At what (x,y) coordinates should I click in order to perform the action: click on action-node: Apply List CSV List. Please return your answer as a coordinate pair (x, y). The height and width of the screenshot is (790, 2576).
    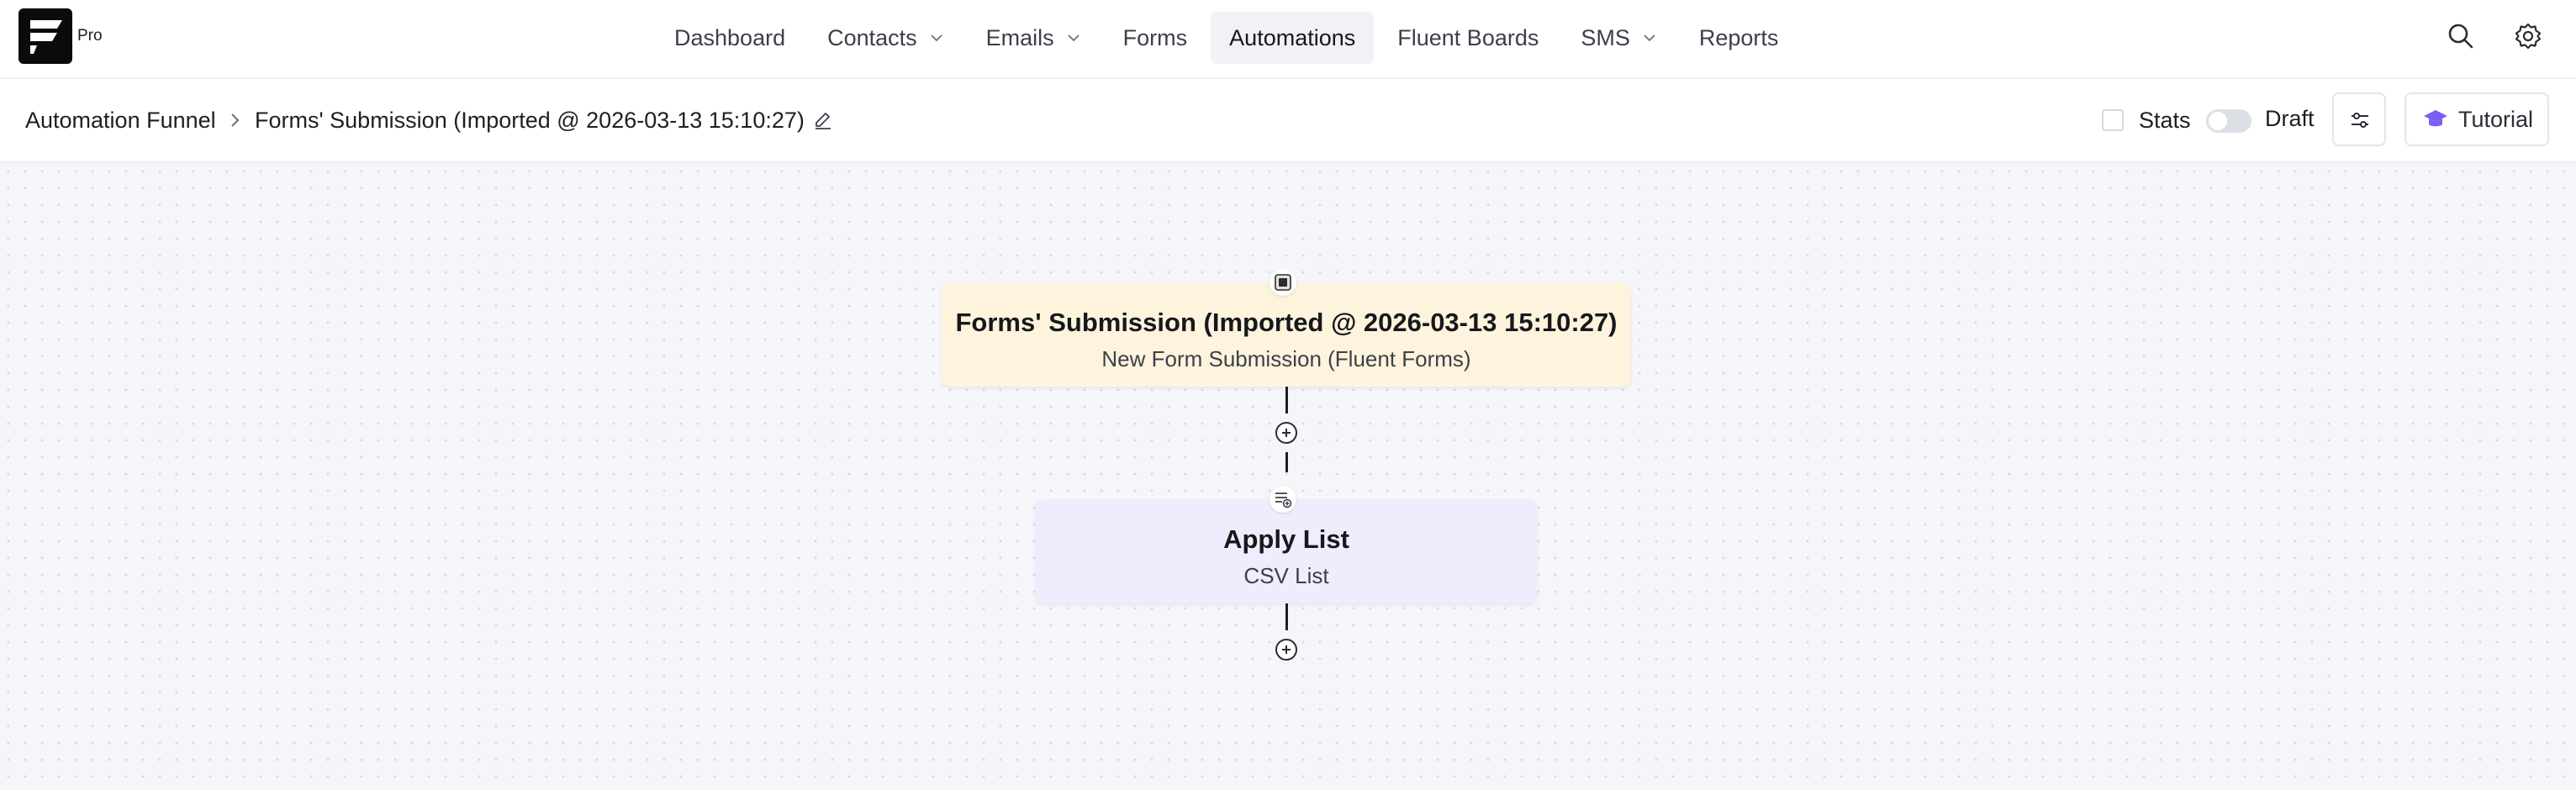
    Looking at the image, I should click on (1286, 544).